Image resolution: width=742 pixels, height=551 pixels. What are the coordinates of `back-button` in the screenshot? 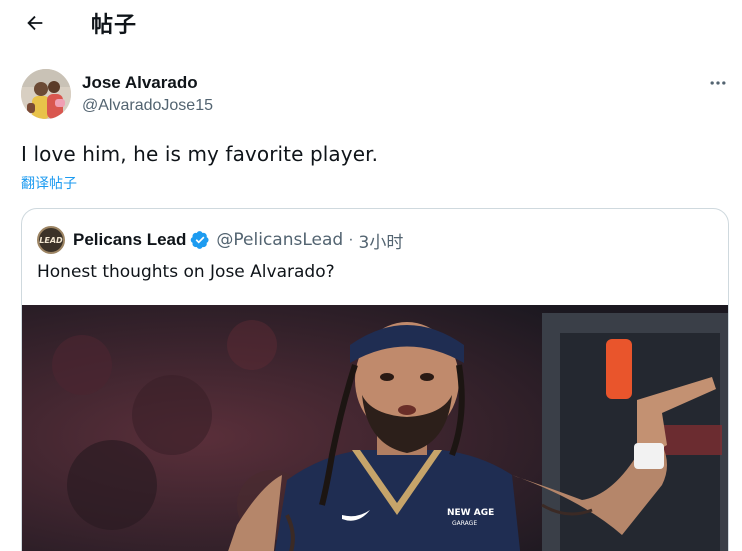 It's located at (35, 23).